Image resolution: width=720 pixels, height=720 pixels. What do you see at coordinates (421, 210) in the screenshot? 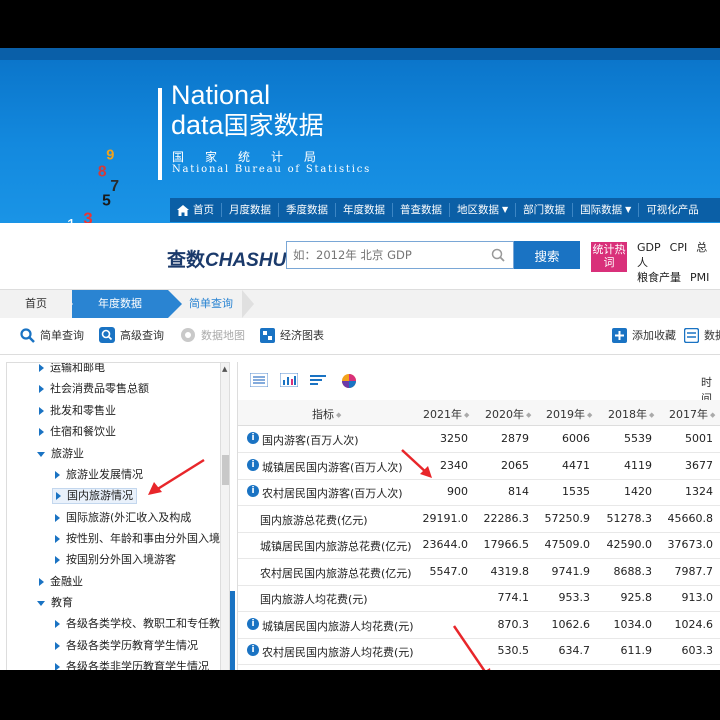
I see `nav-census: 普查数据` at bounding box center [421, 210].